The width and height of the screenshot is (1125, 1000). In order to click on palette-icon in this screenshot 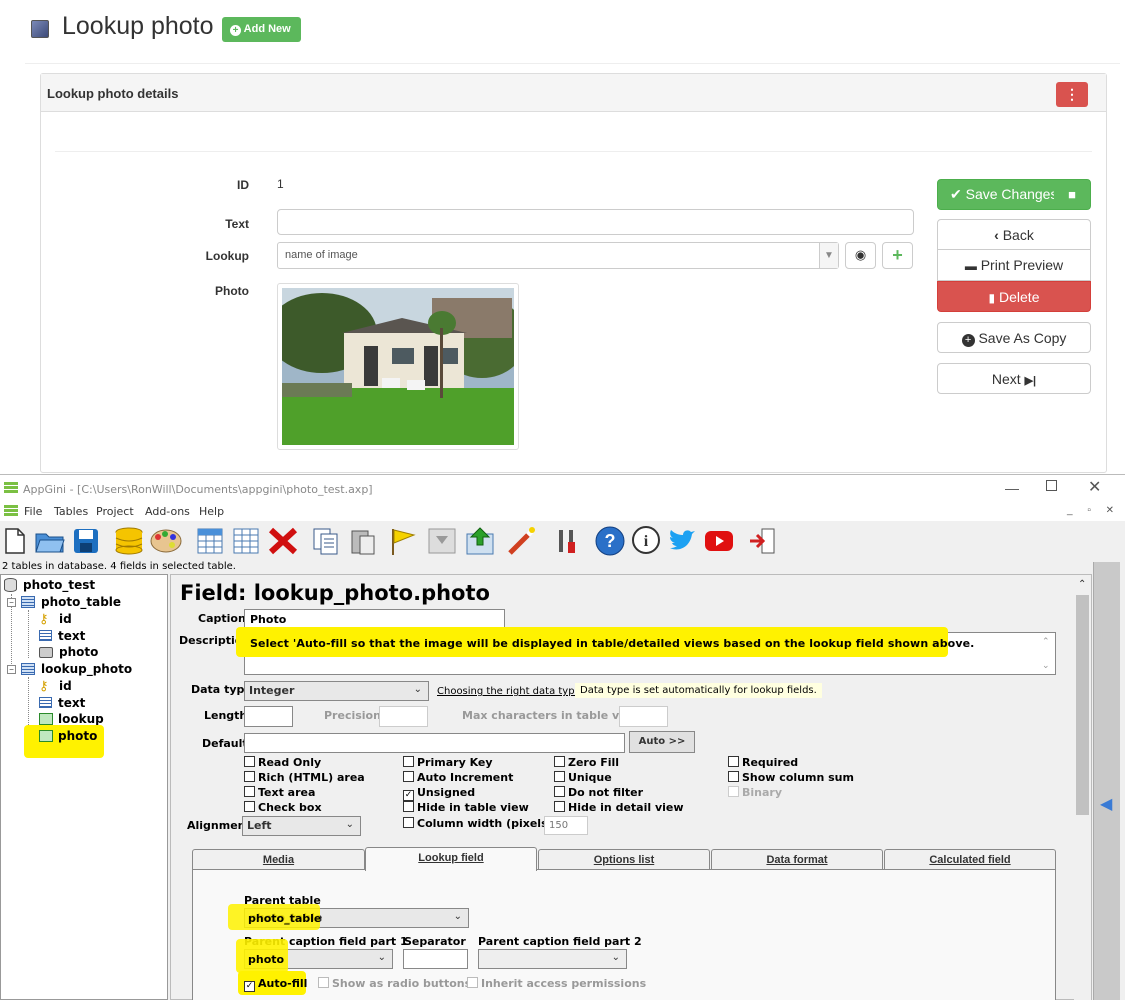, I will do `click(166, 541)`.